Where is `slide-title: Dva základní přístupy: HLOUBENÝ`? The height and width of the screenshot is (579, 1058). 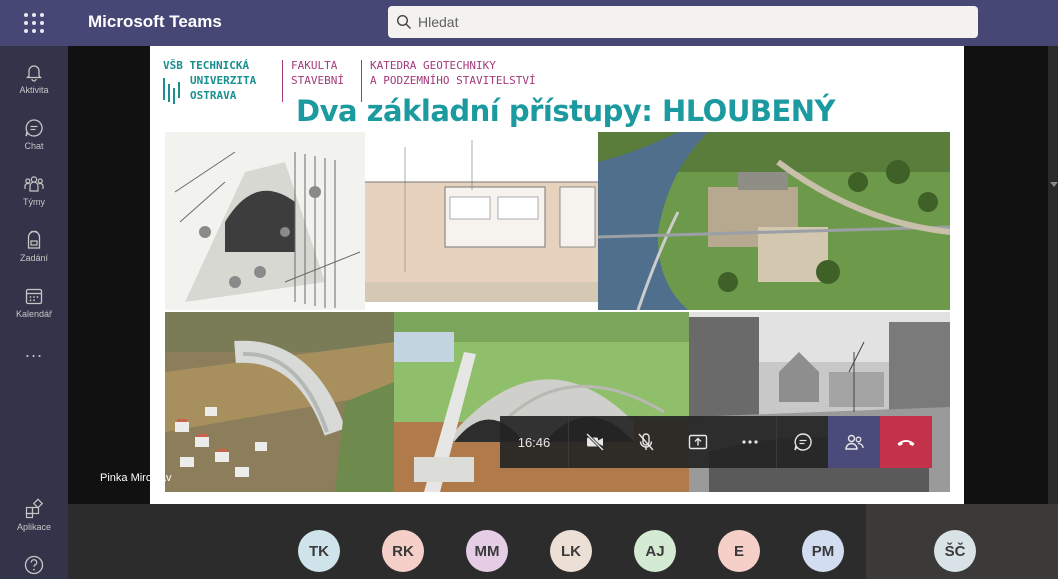
slide-title: Dva základní přístupy: HLOUBENÝ is located at coordinates (566, 111).